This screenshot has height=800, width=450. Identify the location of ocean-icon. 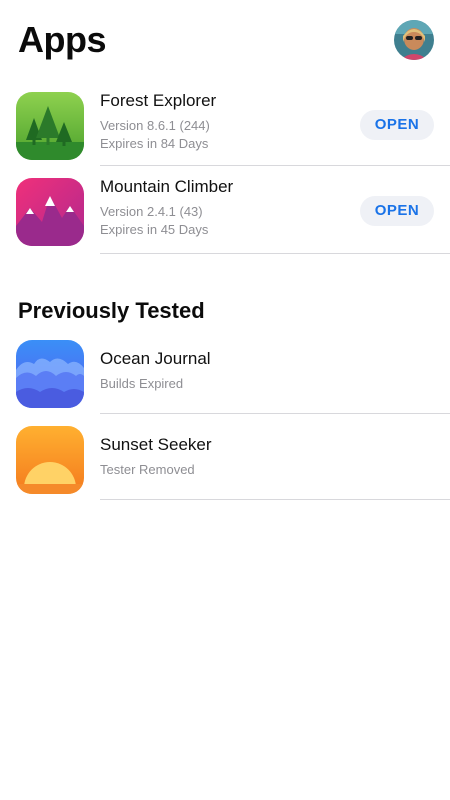
(50, 374).